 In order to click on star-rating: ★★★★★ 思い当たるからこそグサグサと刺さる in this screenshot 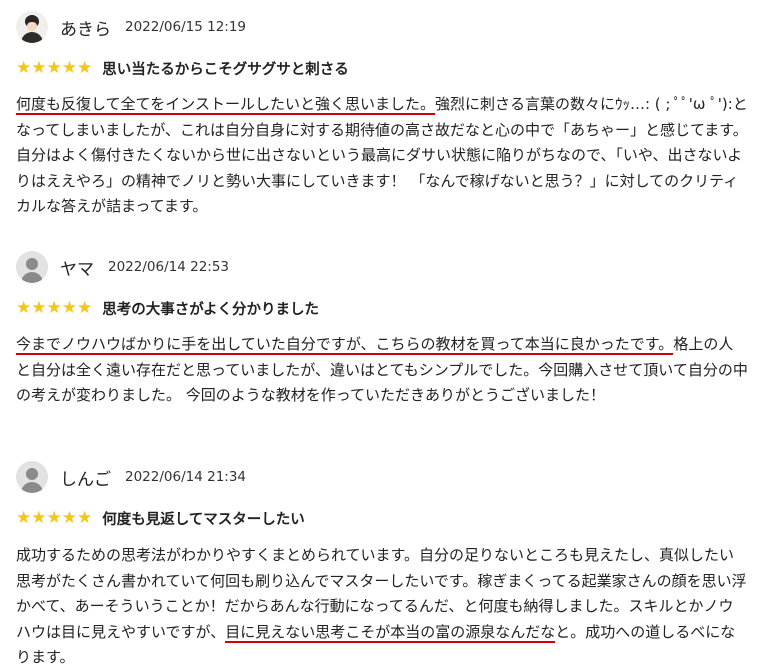, I will do `click(182, 68)`.